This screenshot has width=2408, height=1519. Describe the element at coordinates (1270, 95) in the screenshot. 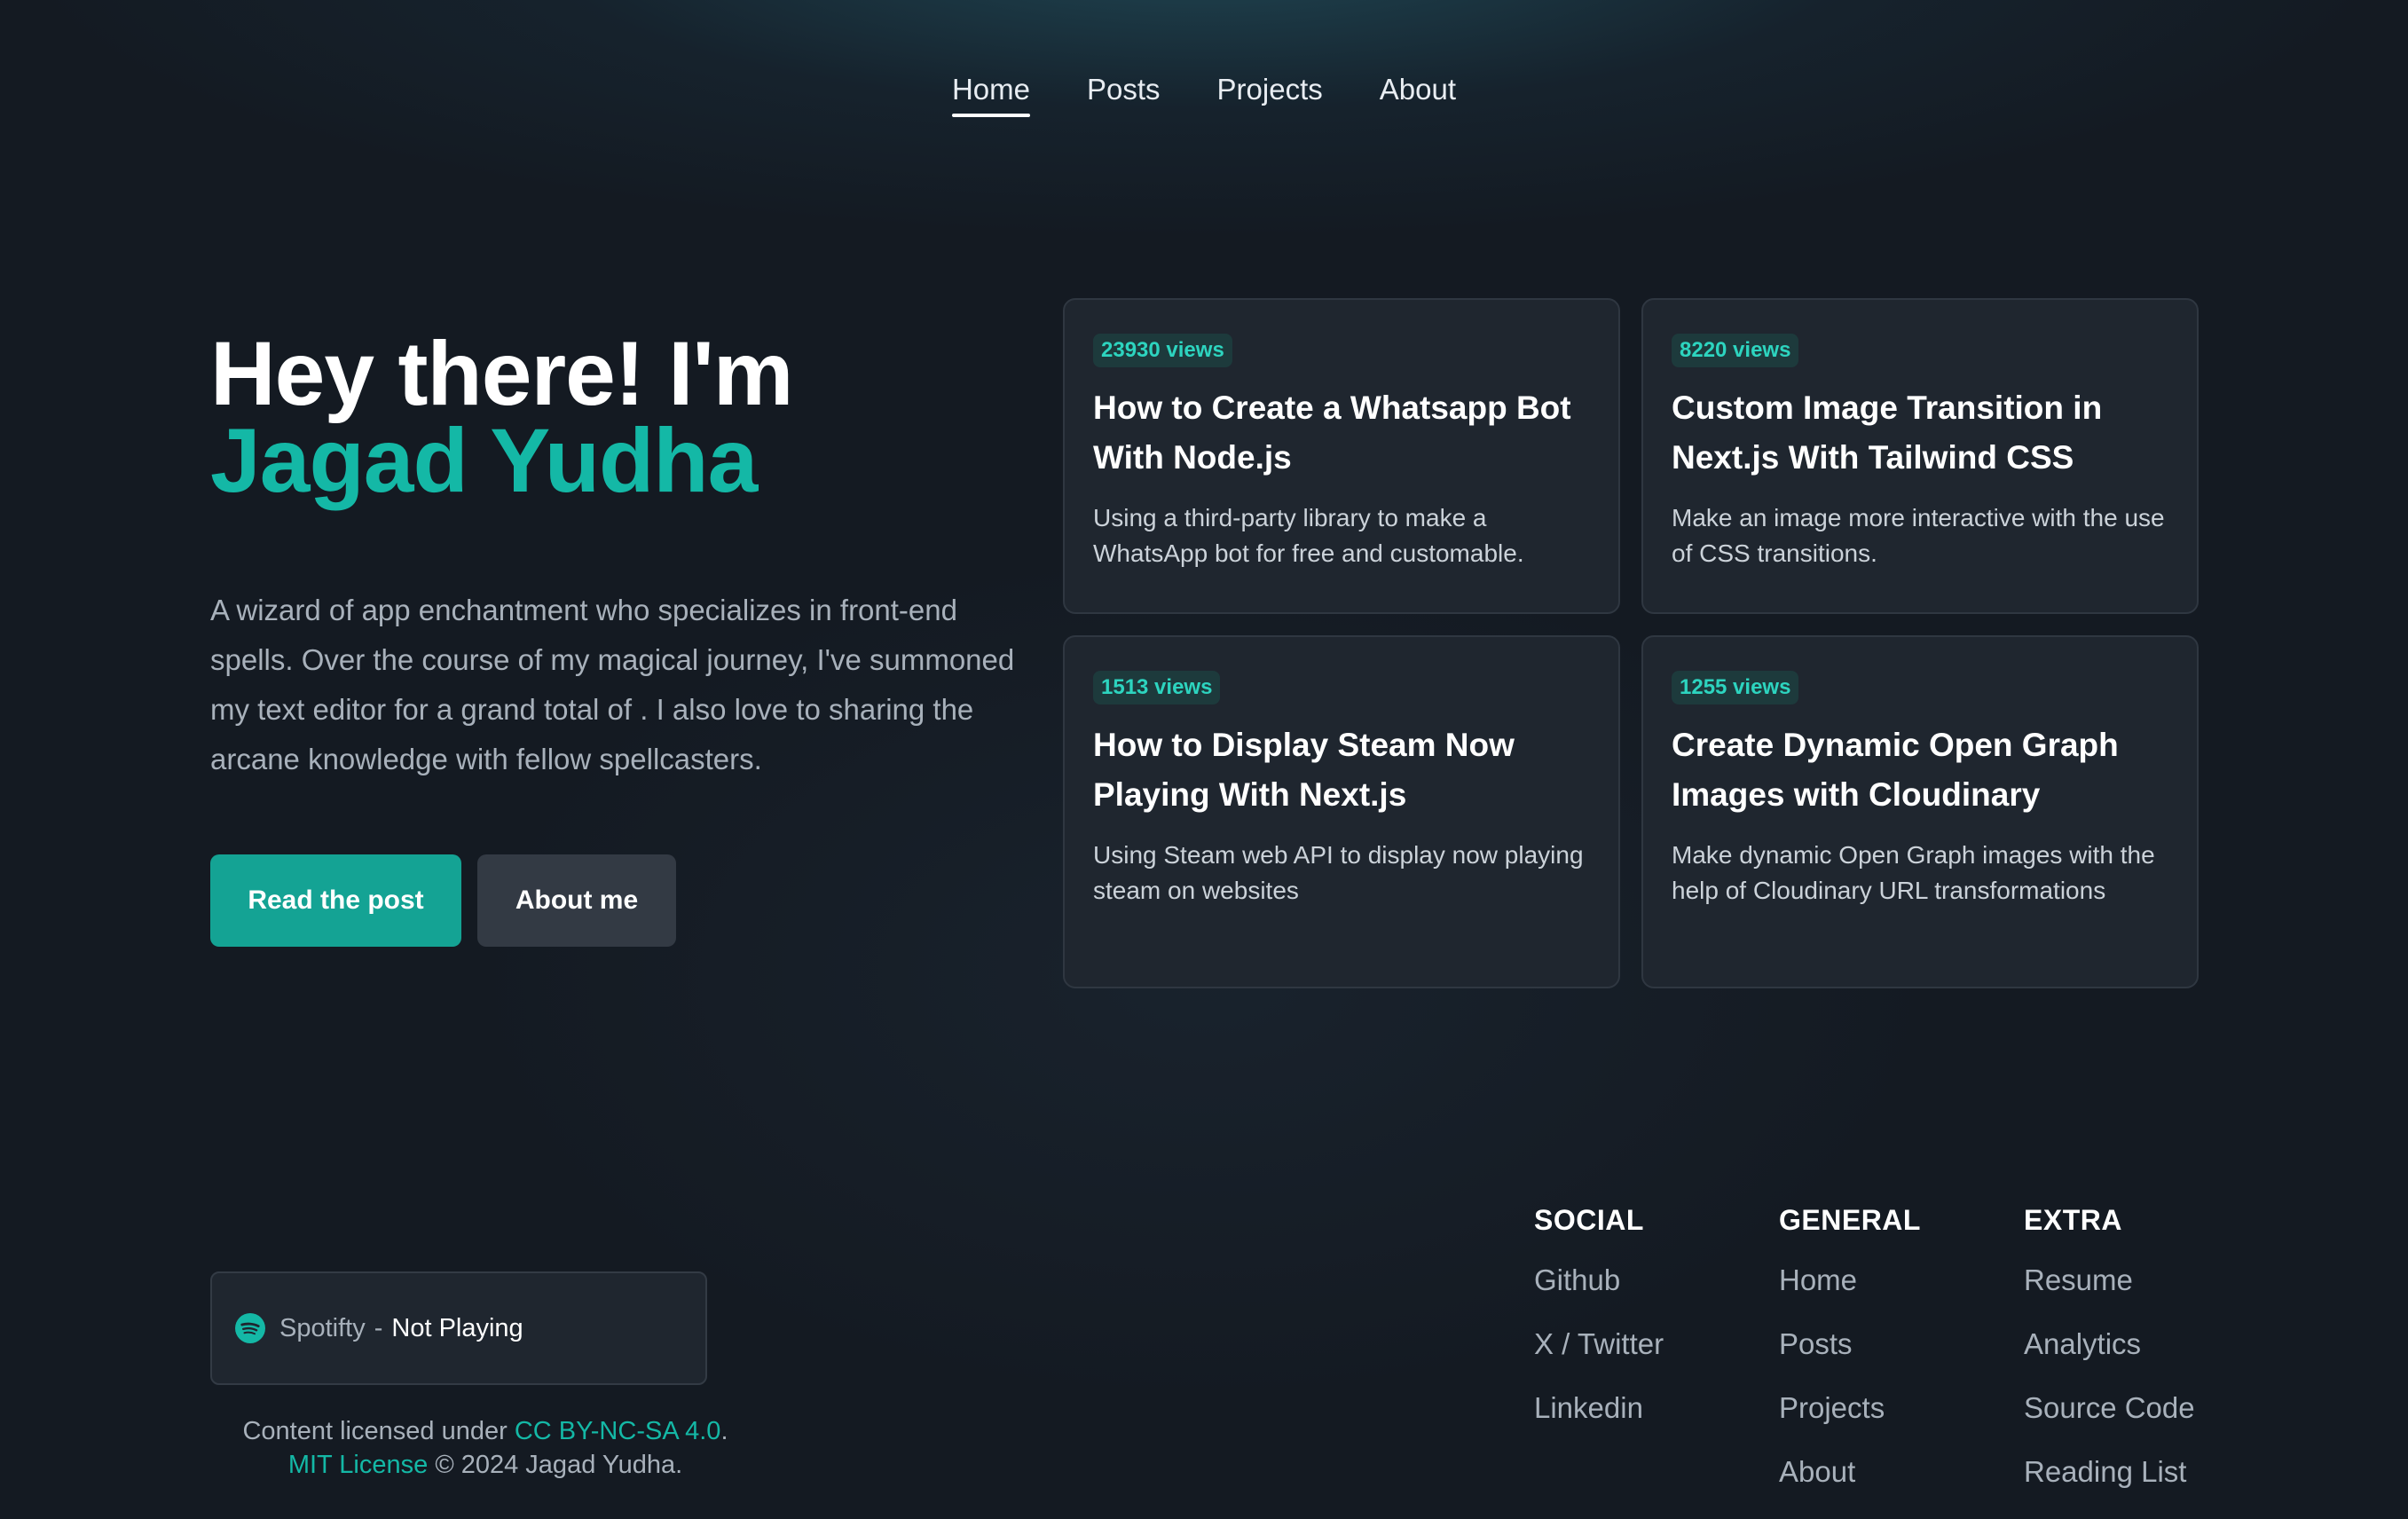

I see `nav-projects: Projects` at that location.